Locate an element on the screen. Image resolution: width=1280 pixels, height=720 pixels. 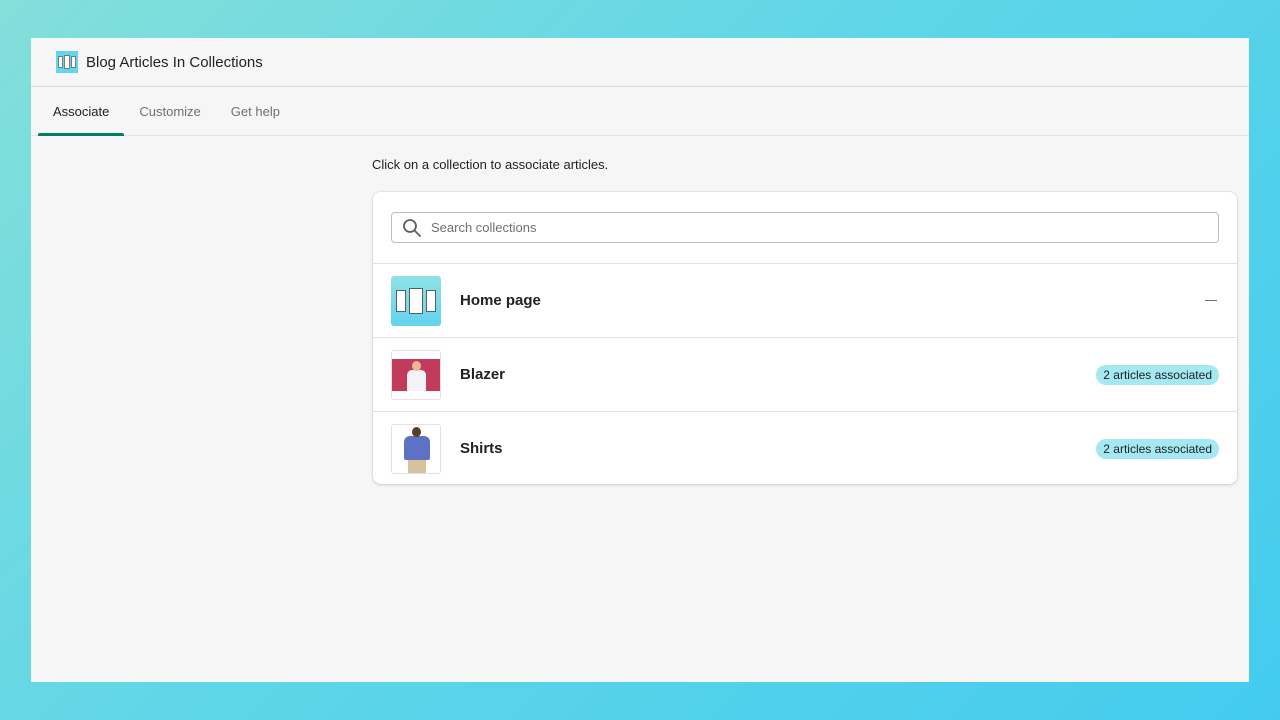
tab-bar: Associate Customize Get help is located at coordinates (640, 111).